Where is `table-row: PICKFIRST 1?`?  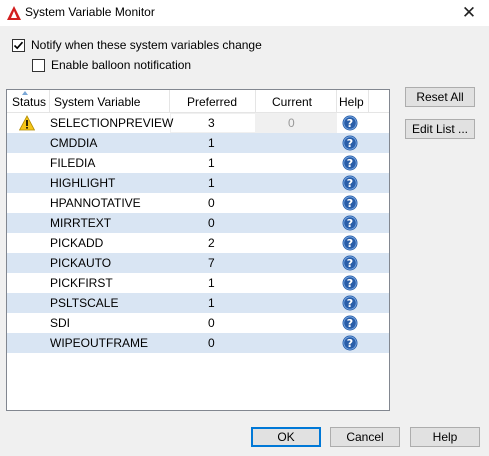 table-row: PICKFIRST 1? is located at coordinates (198, 283).